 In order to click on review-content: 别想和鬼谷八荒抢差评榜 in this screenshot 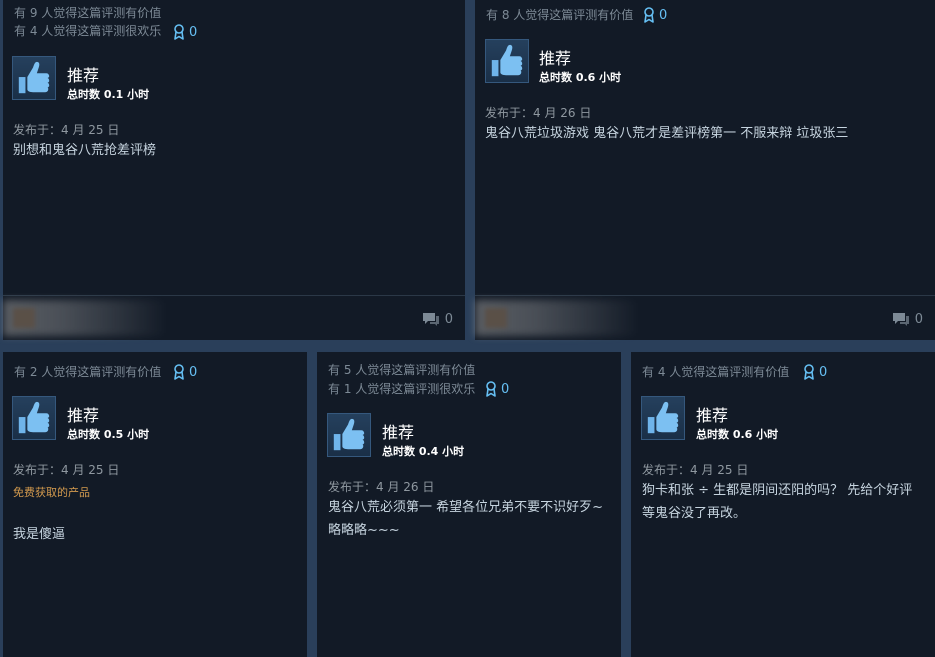, I will do `click(85, 150)`.